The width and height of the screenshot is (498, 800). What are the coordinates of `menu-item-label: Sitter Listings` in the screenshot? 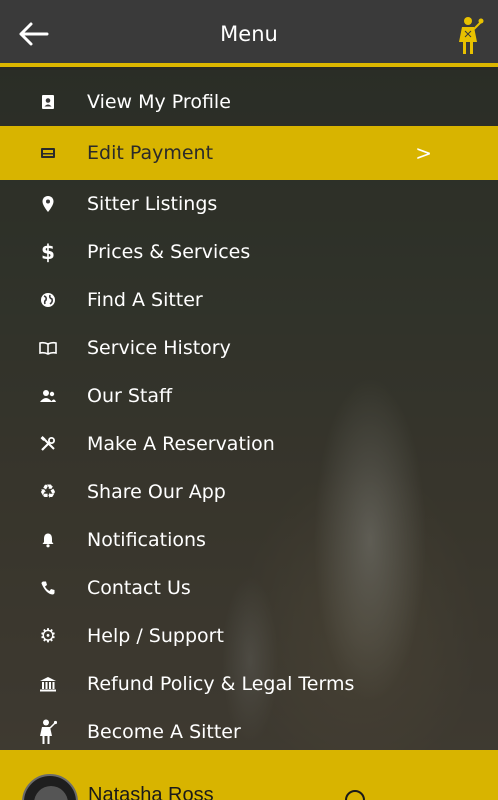 It's located at (152, 204).